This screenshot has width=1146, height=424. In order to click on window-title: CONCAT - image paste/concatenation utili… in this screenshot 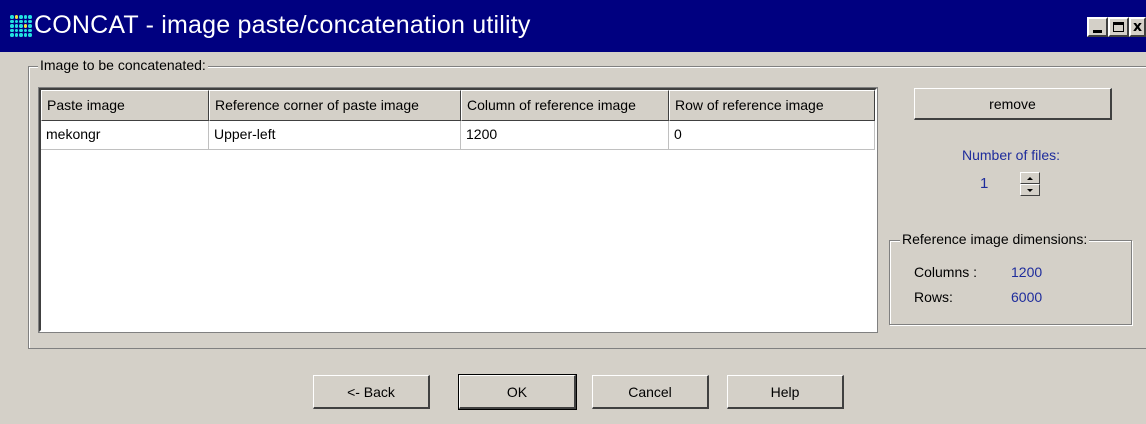, I will do `click(282, 25)`.